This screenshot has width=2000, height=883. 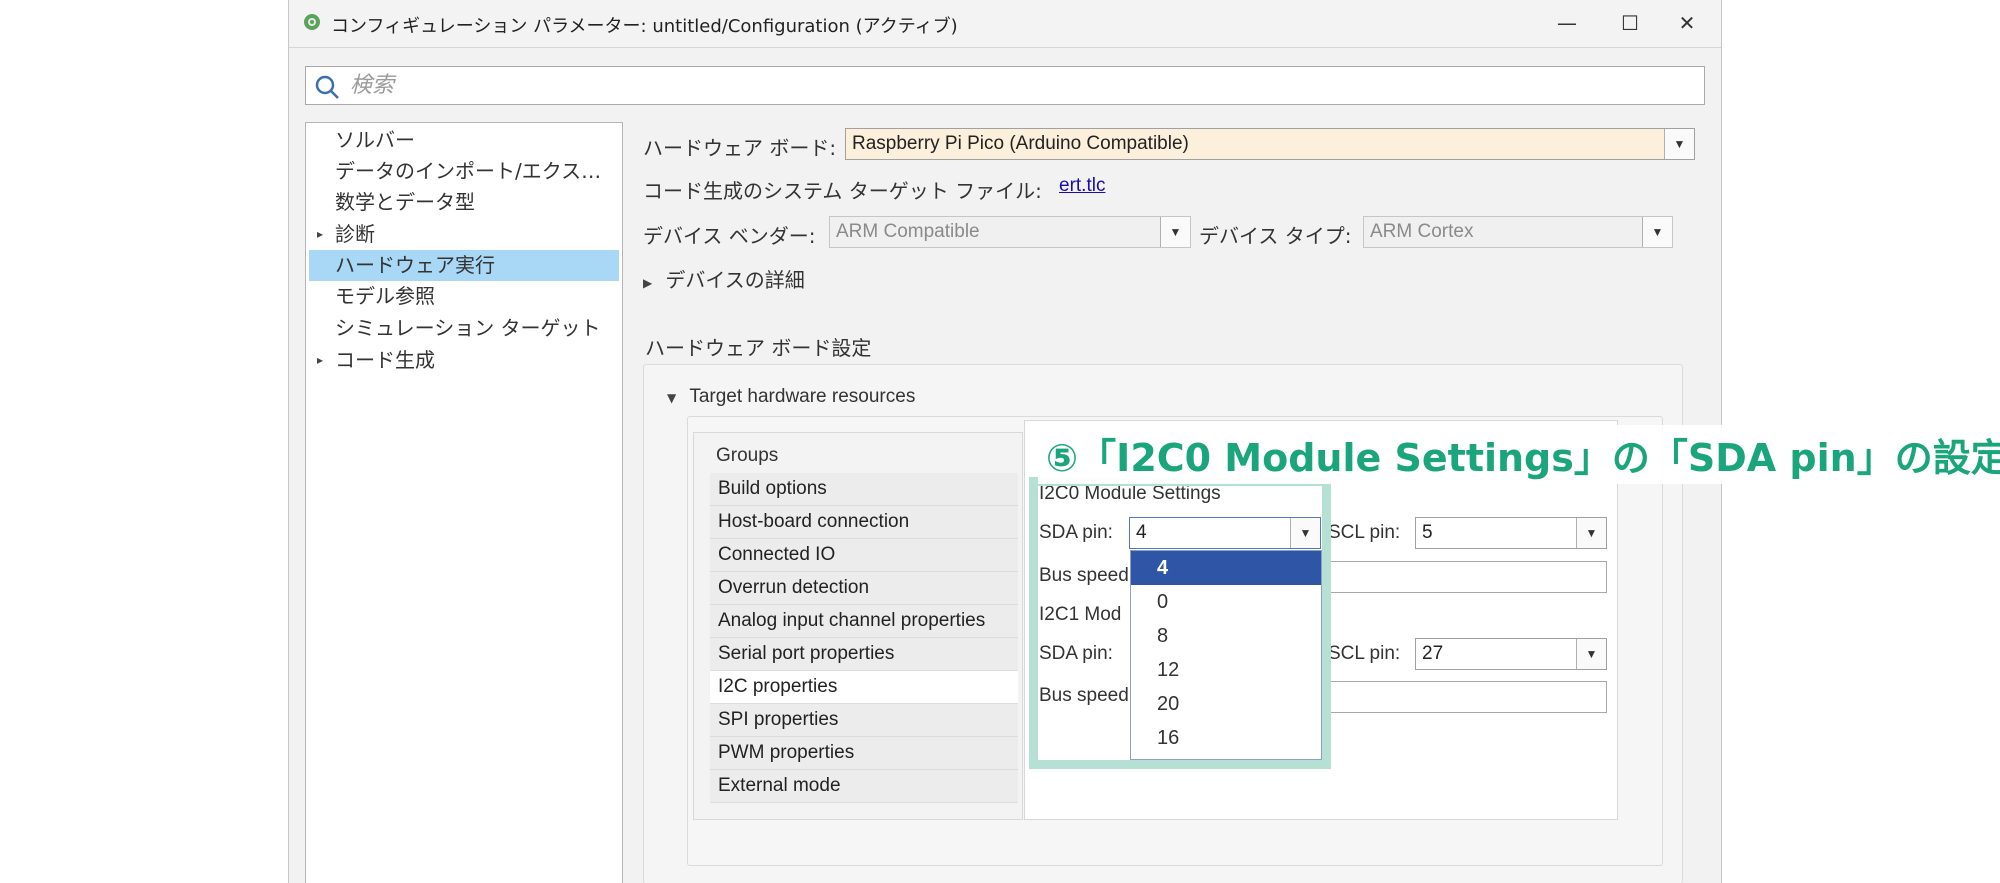 I want to click on expand-arrow-icon: ▶, so click(x=648, y=283).